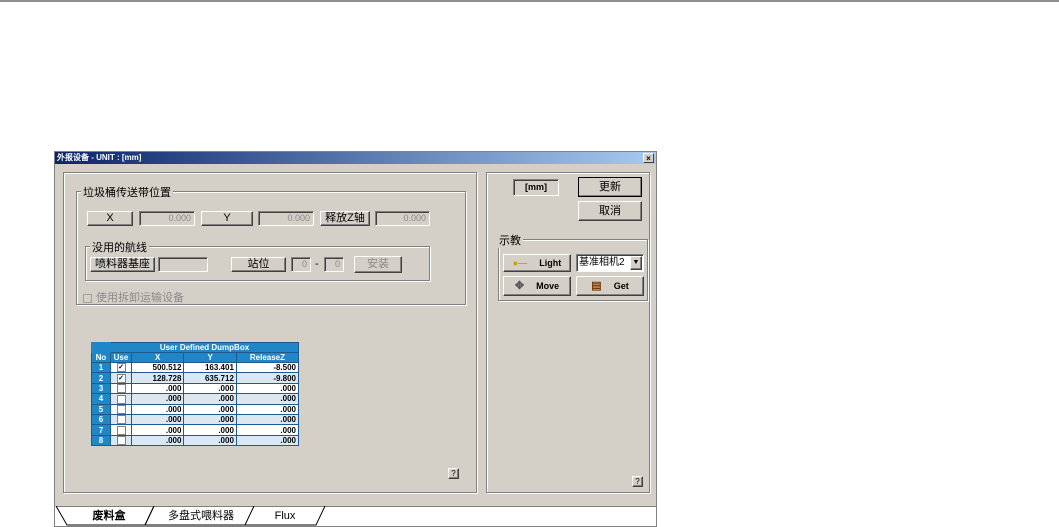 Image resolution: width=1059 pixels, height=527 pixels. I want to click on x-value-field: 0.000, so click(167, 218).